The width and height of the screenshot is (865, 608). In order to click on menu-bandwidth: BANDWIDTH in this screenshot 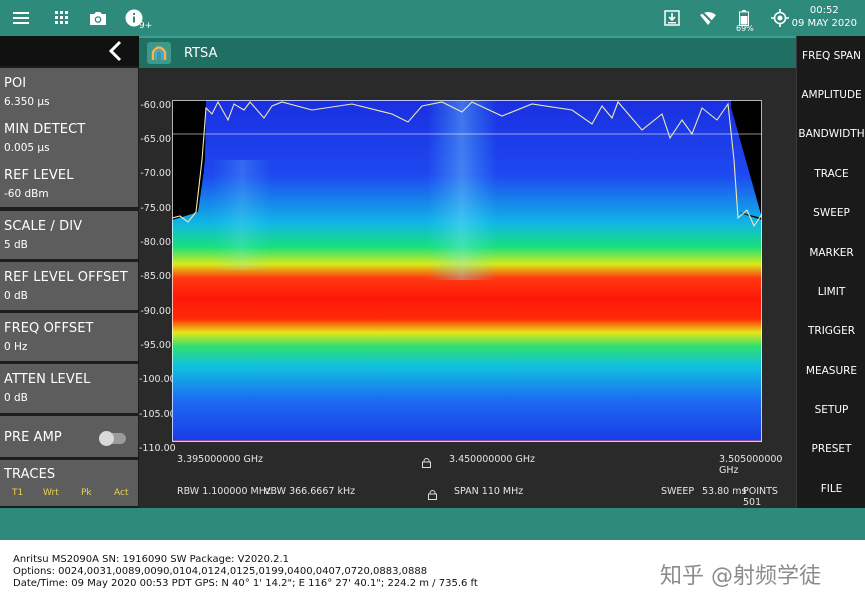, I will do `click(831, 134)`.